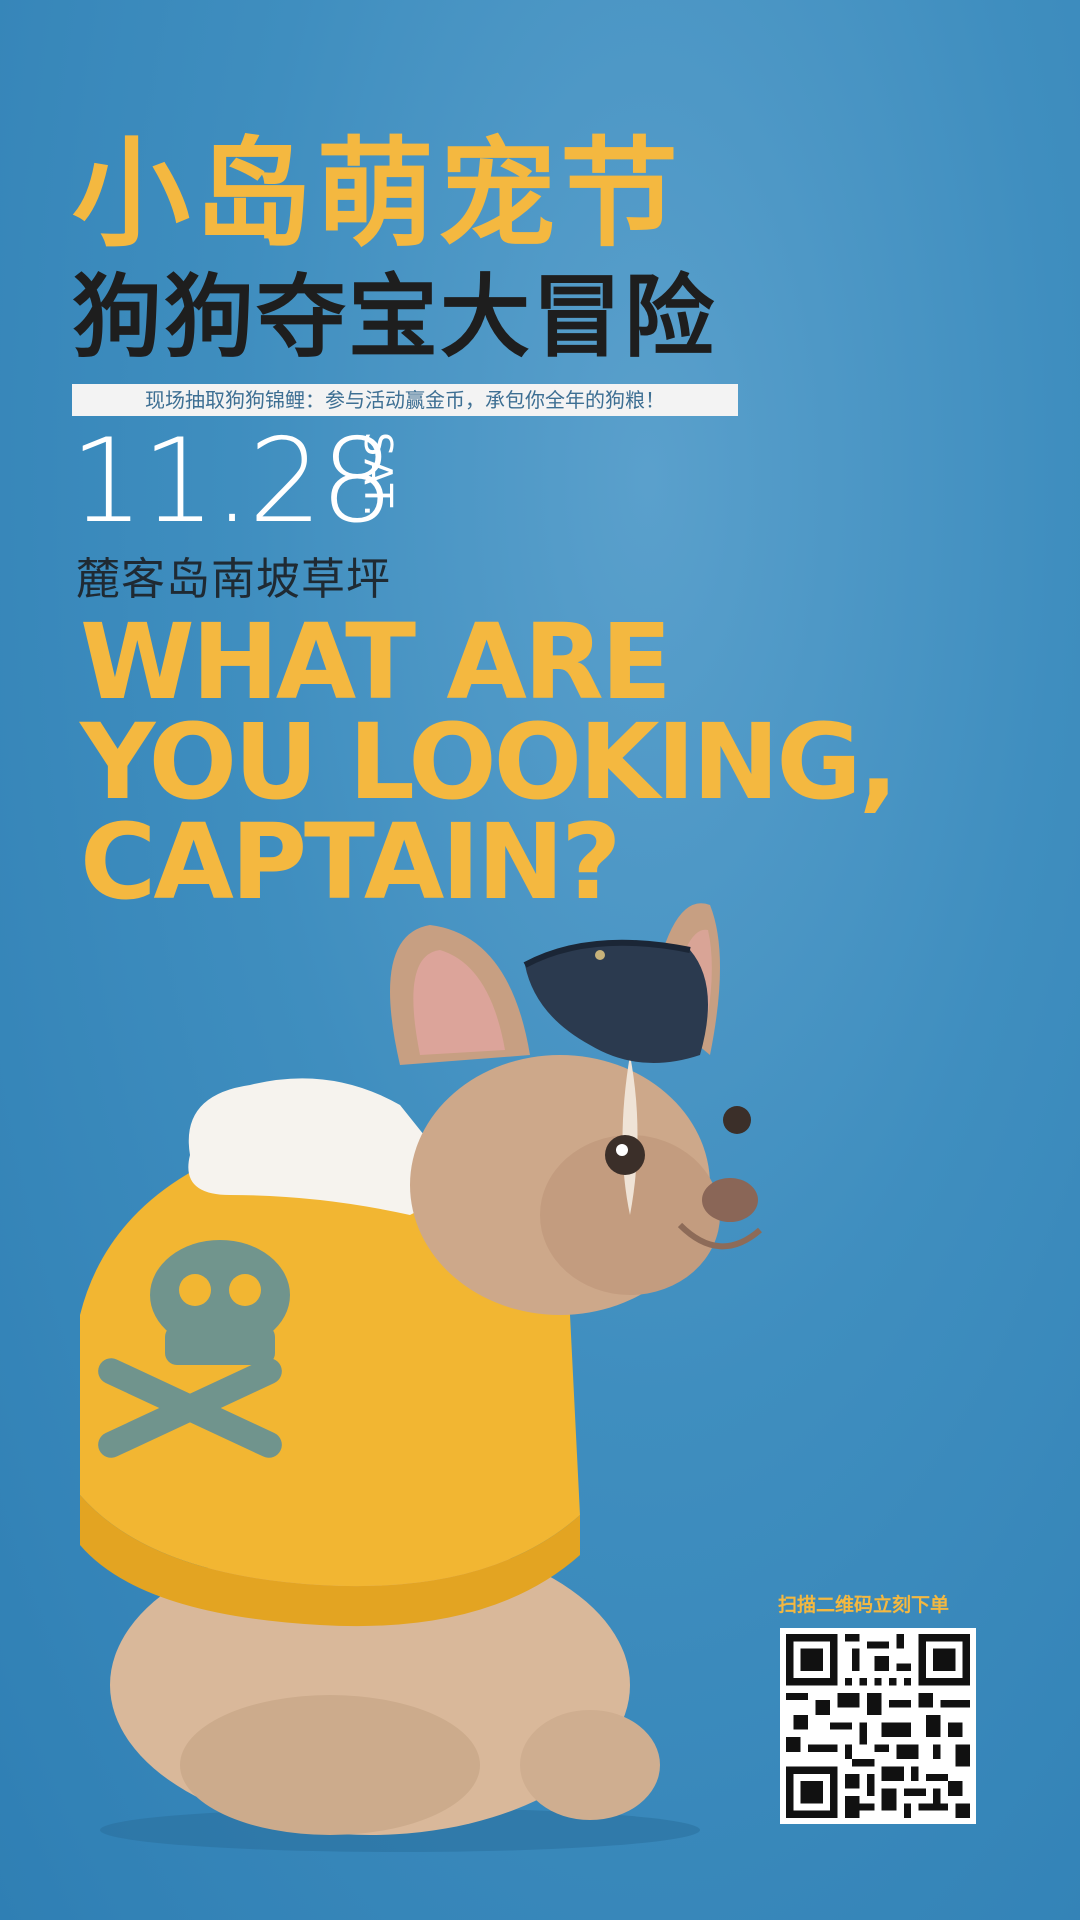  I want to click on qr-code-icon, so click(878, 1726).